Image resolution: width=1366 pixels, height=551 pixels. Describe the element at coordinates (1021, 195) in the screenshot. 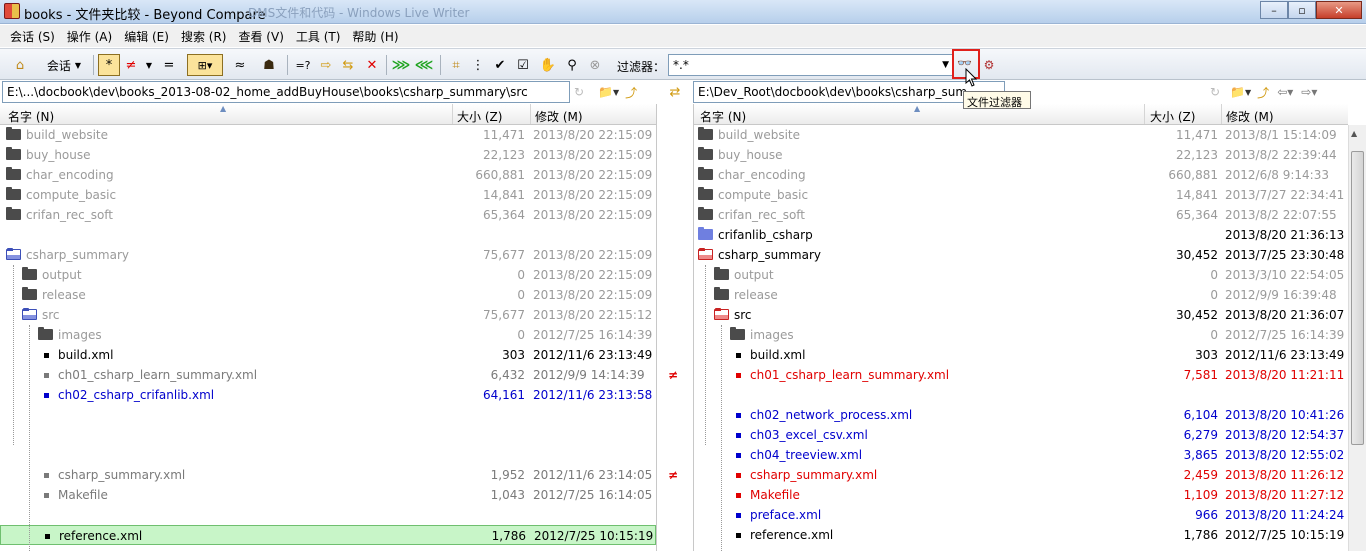

I see `file-row: compute_basic 14,841 2013/7/27 22:34:41` at that location.